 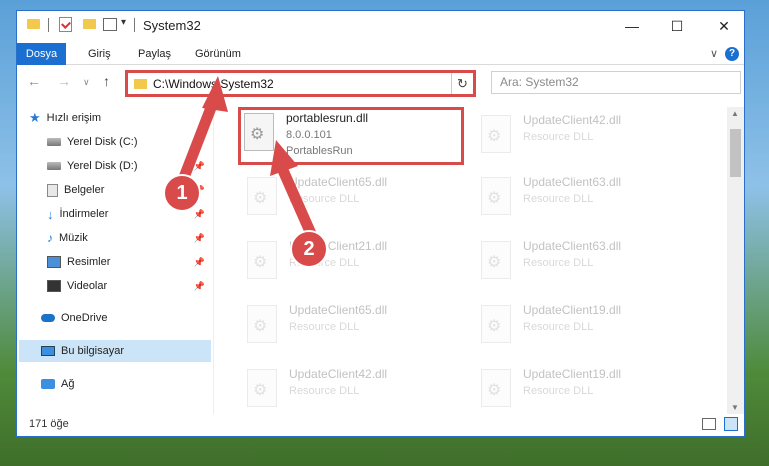 What do you see at coordinates (182, 193) in the screenshot?
I see `step-marker-1: 1` at bounding box center [182, 193].